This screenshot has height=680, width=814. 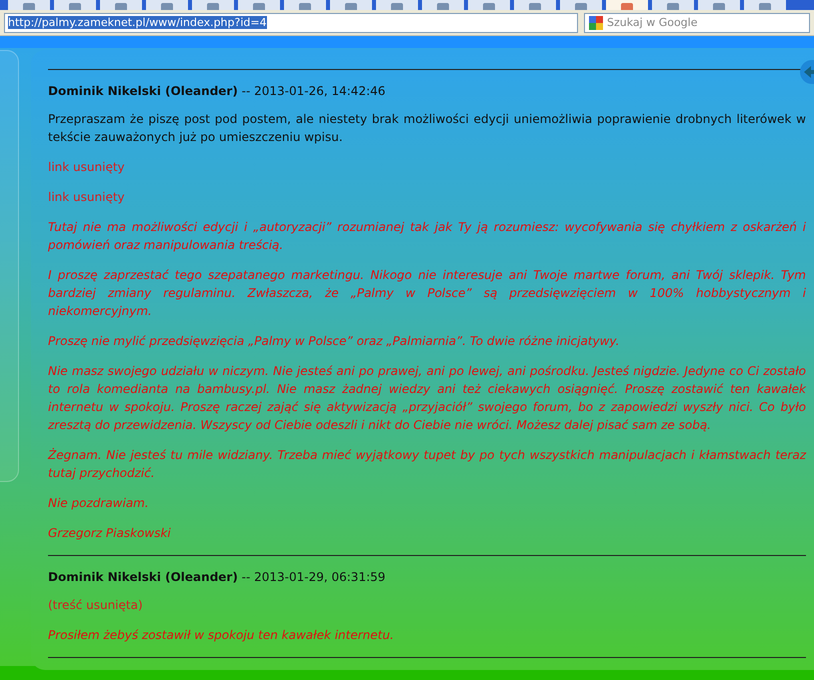 I want to click on post-paragraph: Przepraszam że piszę post pod postem, ale niestety brak możliwości edycji uniemożliwia poprawienie drobnych literówek w tekście zauważonych już po umieszczeniu wpisu., so click(x=427, y=128).